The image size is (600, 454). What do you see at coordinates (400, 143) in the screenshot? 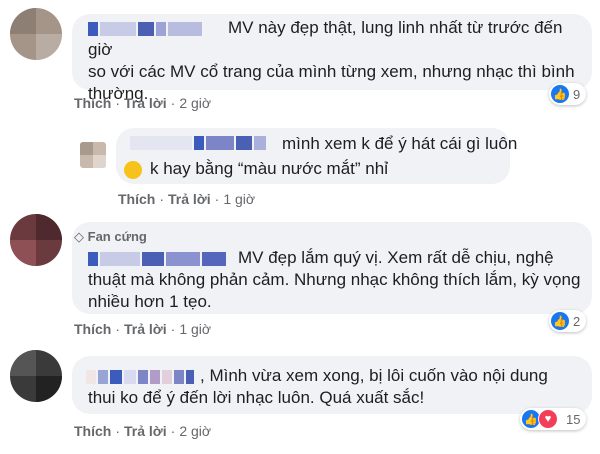
I see `comment-text: mình xem k để ý hát cái gì luôn` at bounding box center [400, 143].